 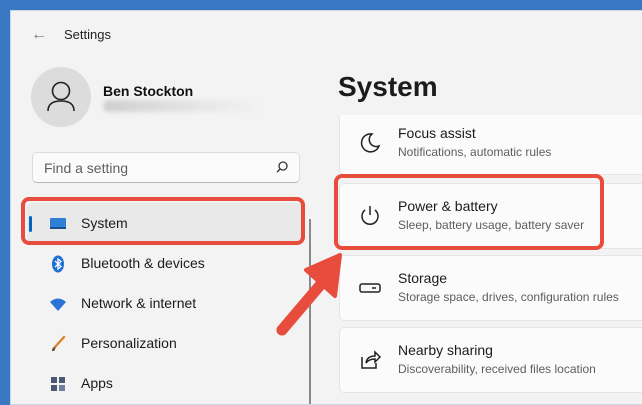 I want to click on card-subtitle: Discoverability, received files location, so click(x=497, y=369).